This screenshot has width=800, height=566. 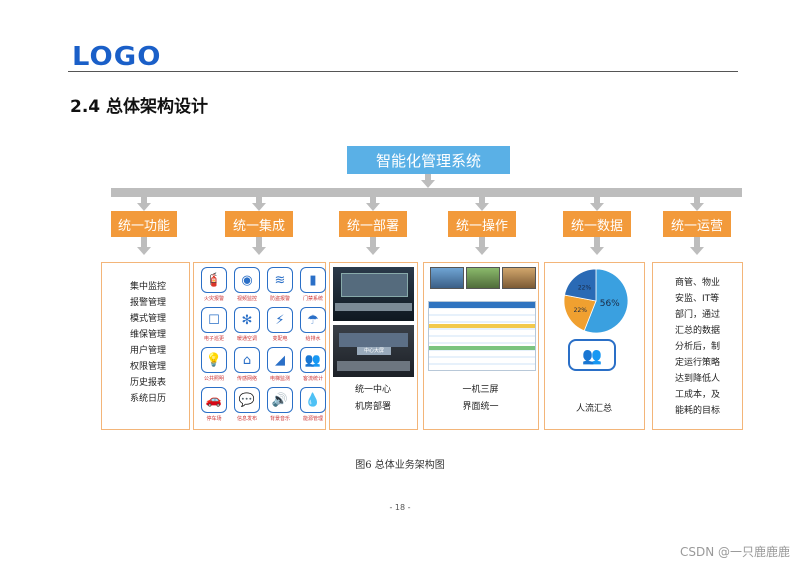 I want to click on col1-arrow-top, so click(x=144, y=207).